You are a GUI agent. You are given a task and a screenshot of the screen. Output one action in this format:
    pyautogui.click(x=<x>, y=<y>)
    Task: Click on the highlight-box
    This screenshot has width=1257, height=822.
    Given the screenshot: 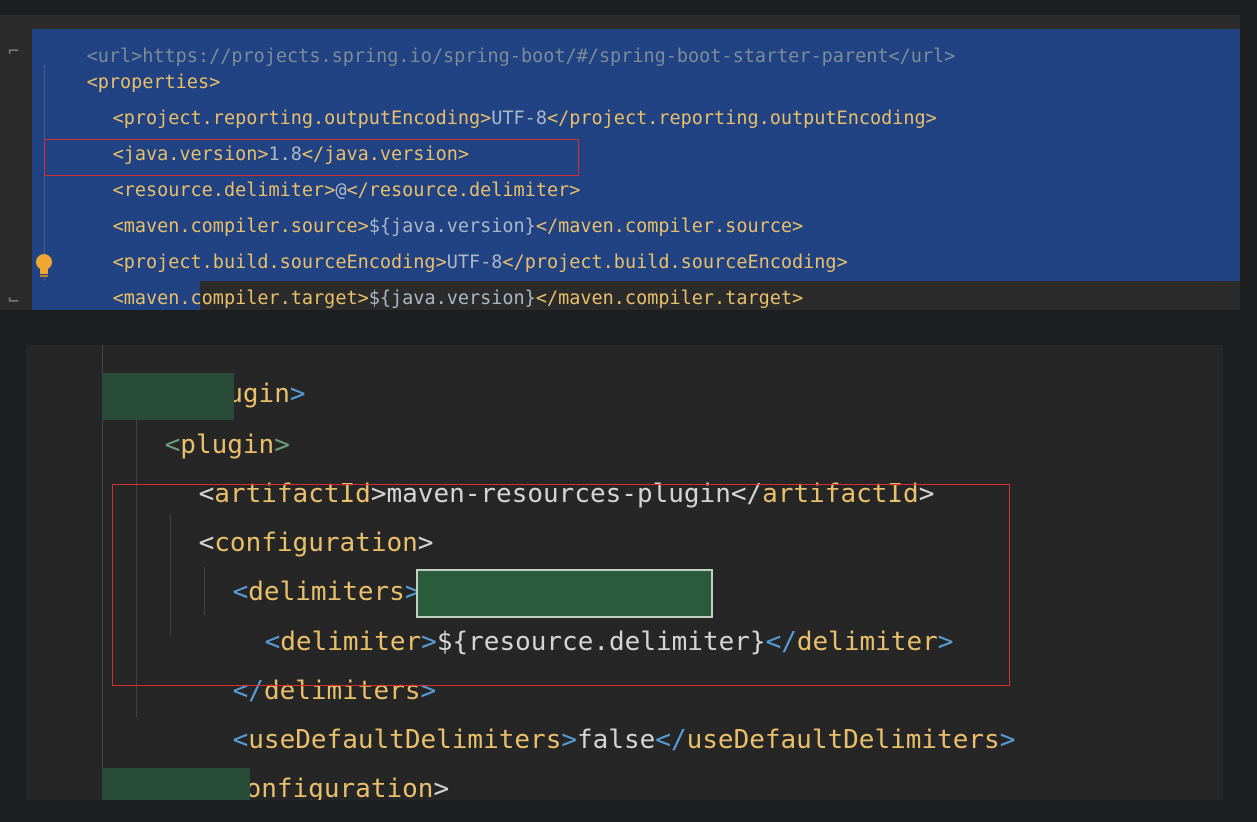 What is the action you would take?
    pyautogui.click(x=311, y=157)
    